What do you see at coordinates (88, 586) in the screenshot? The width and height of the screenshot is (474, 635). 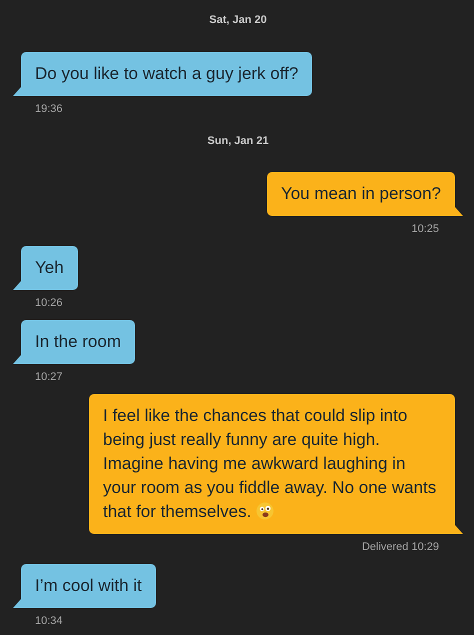 I see `message-bubble: I’m cool with it` at bounding box center [88, 586].